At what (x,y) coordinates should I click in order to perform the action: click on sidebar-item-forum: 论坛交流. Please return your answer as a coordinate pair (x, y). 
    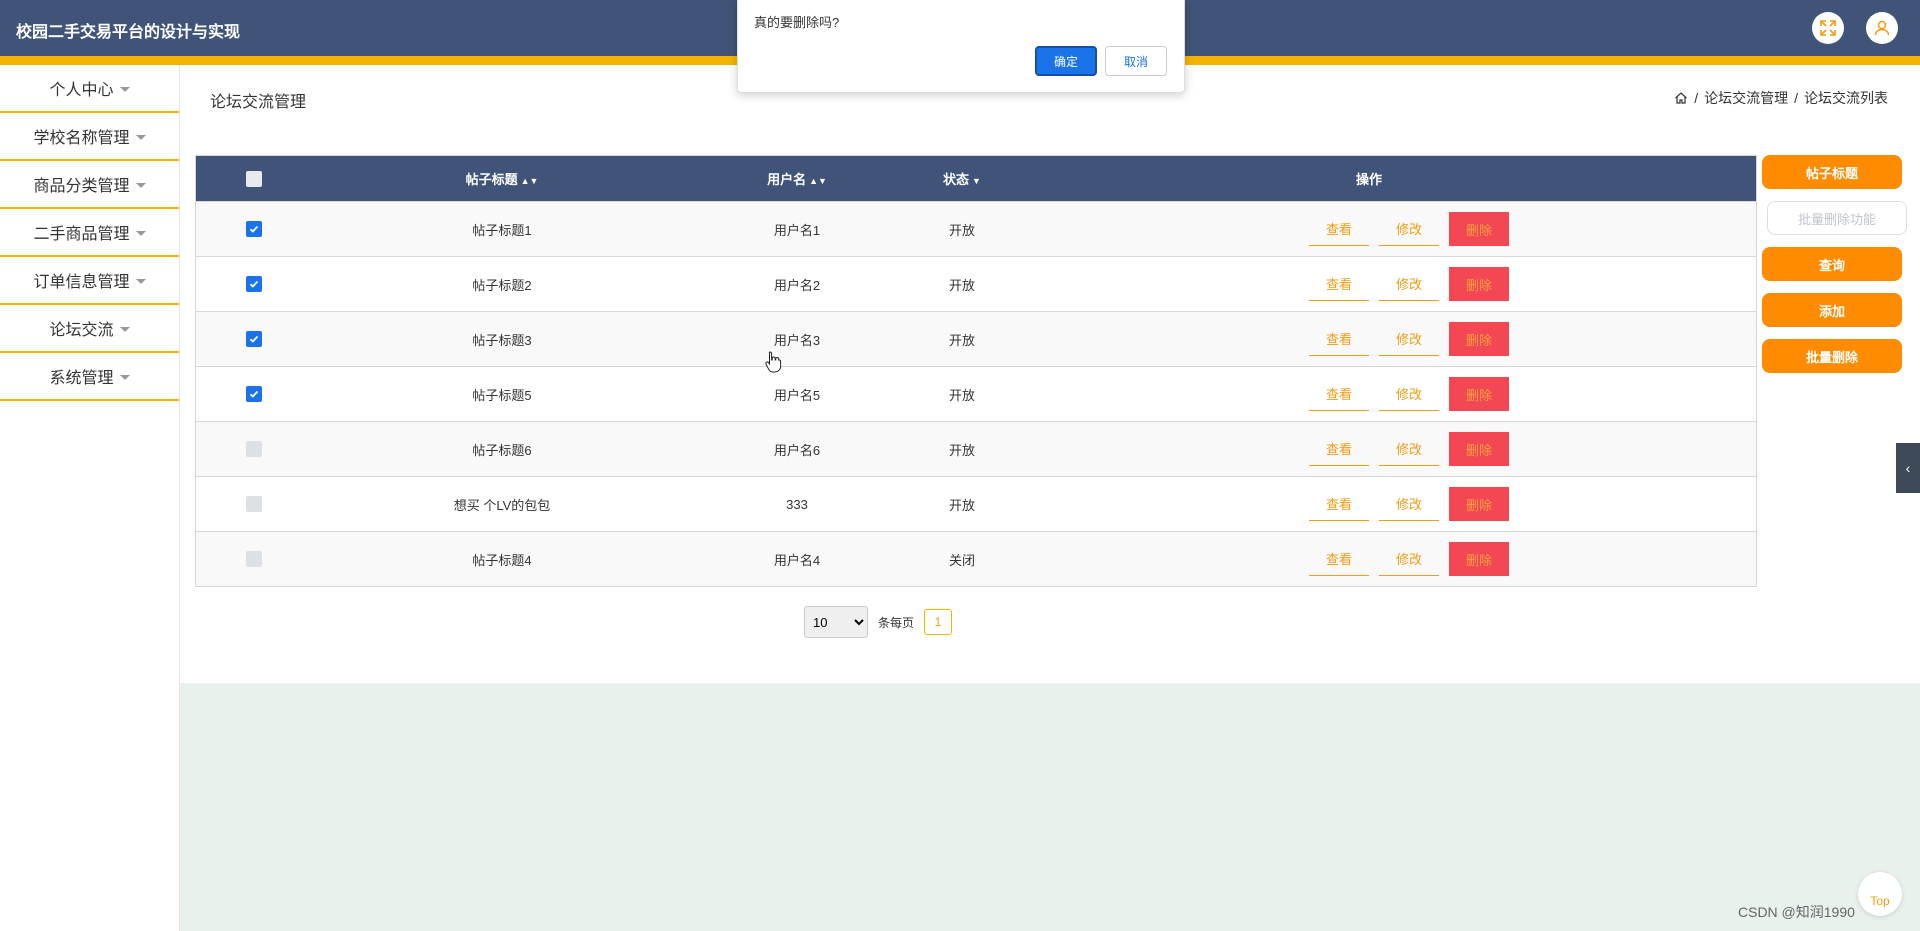
    Looking at the image, I should click on (89, 329).